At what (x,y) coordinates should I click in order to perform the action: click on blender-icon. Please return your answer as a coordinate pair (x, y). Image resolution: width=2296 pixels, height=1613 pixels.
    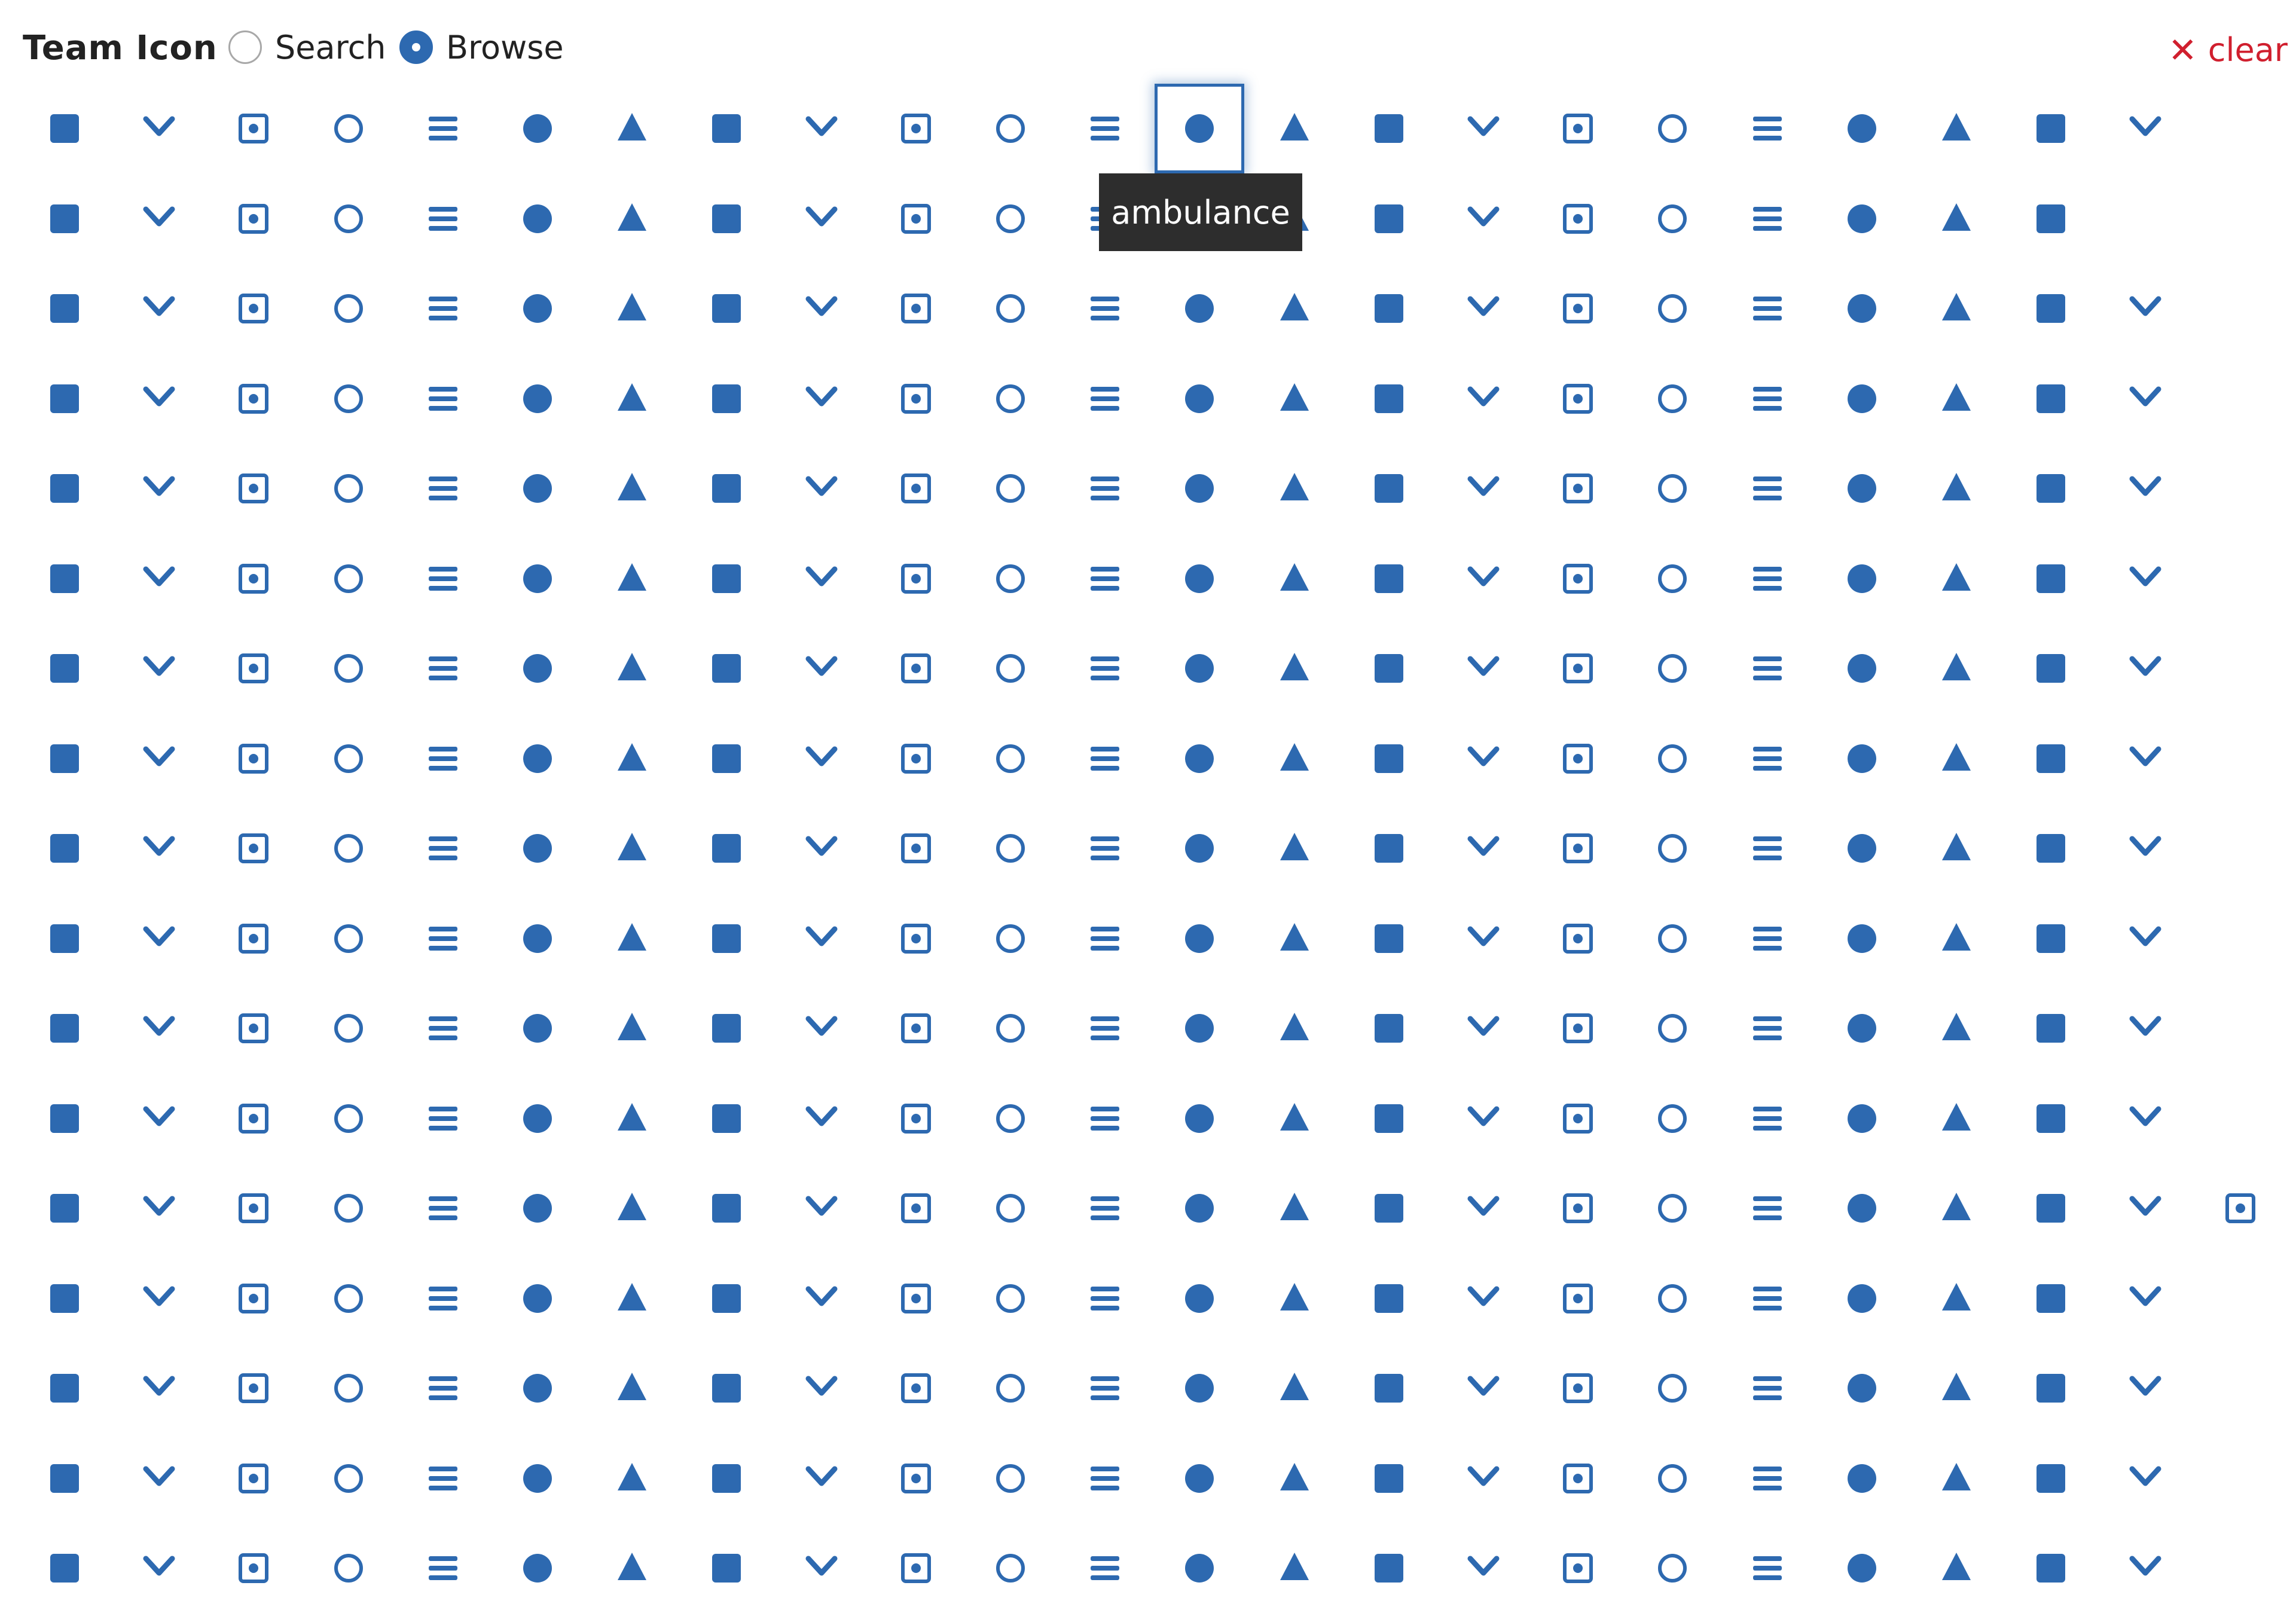
    Looking at the image, I should click on (726, 489).